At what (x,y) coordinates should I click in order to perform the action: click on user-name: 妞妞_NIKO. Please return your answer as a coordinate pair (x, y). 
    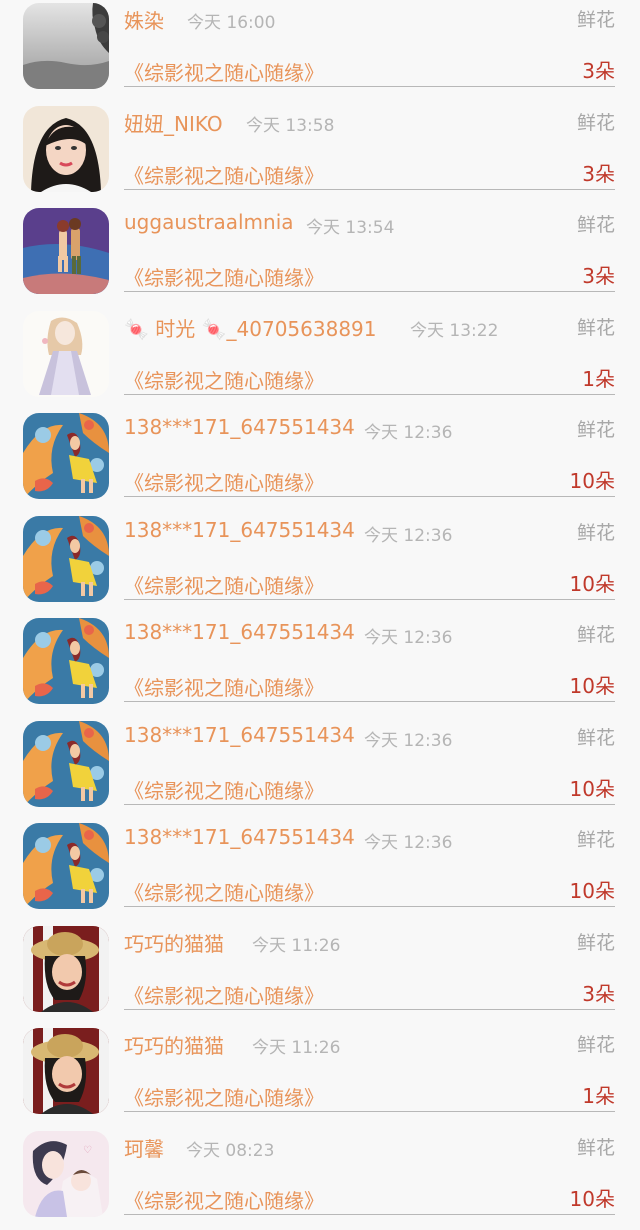
    Looking at the image, I should click on (173, 122).